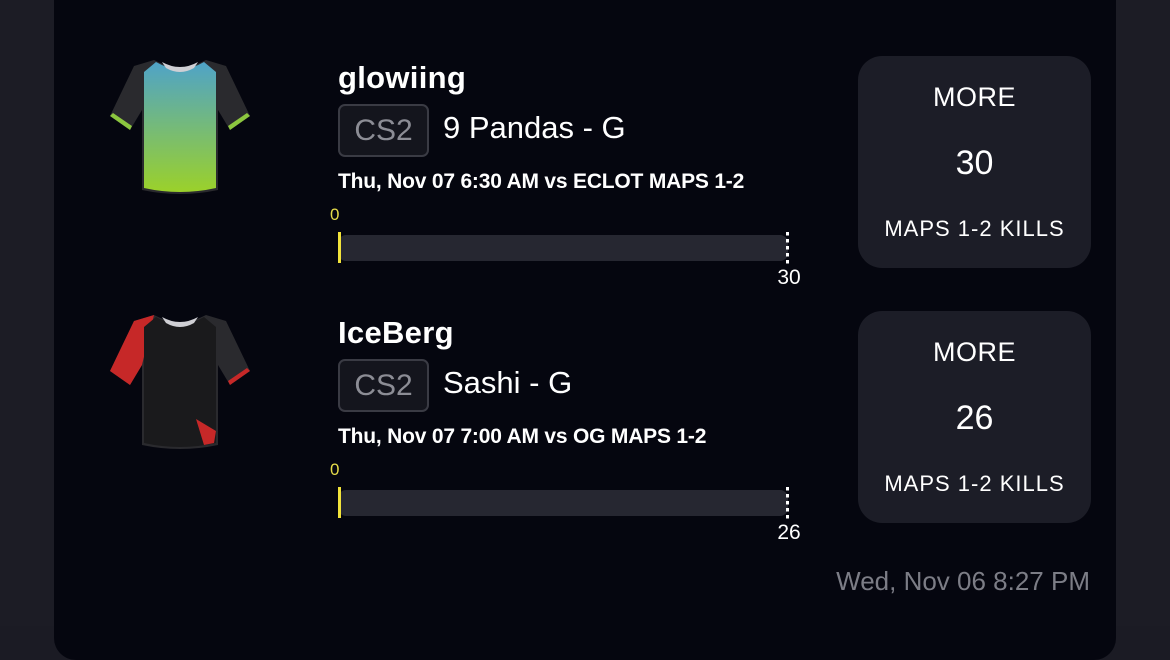 This screenshot has width=1170, height=660. I want to click on player-name: glowiing, so click(402, 77).